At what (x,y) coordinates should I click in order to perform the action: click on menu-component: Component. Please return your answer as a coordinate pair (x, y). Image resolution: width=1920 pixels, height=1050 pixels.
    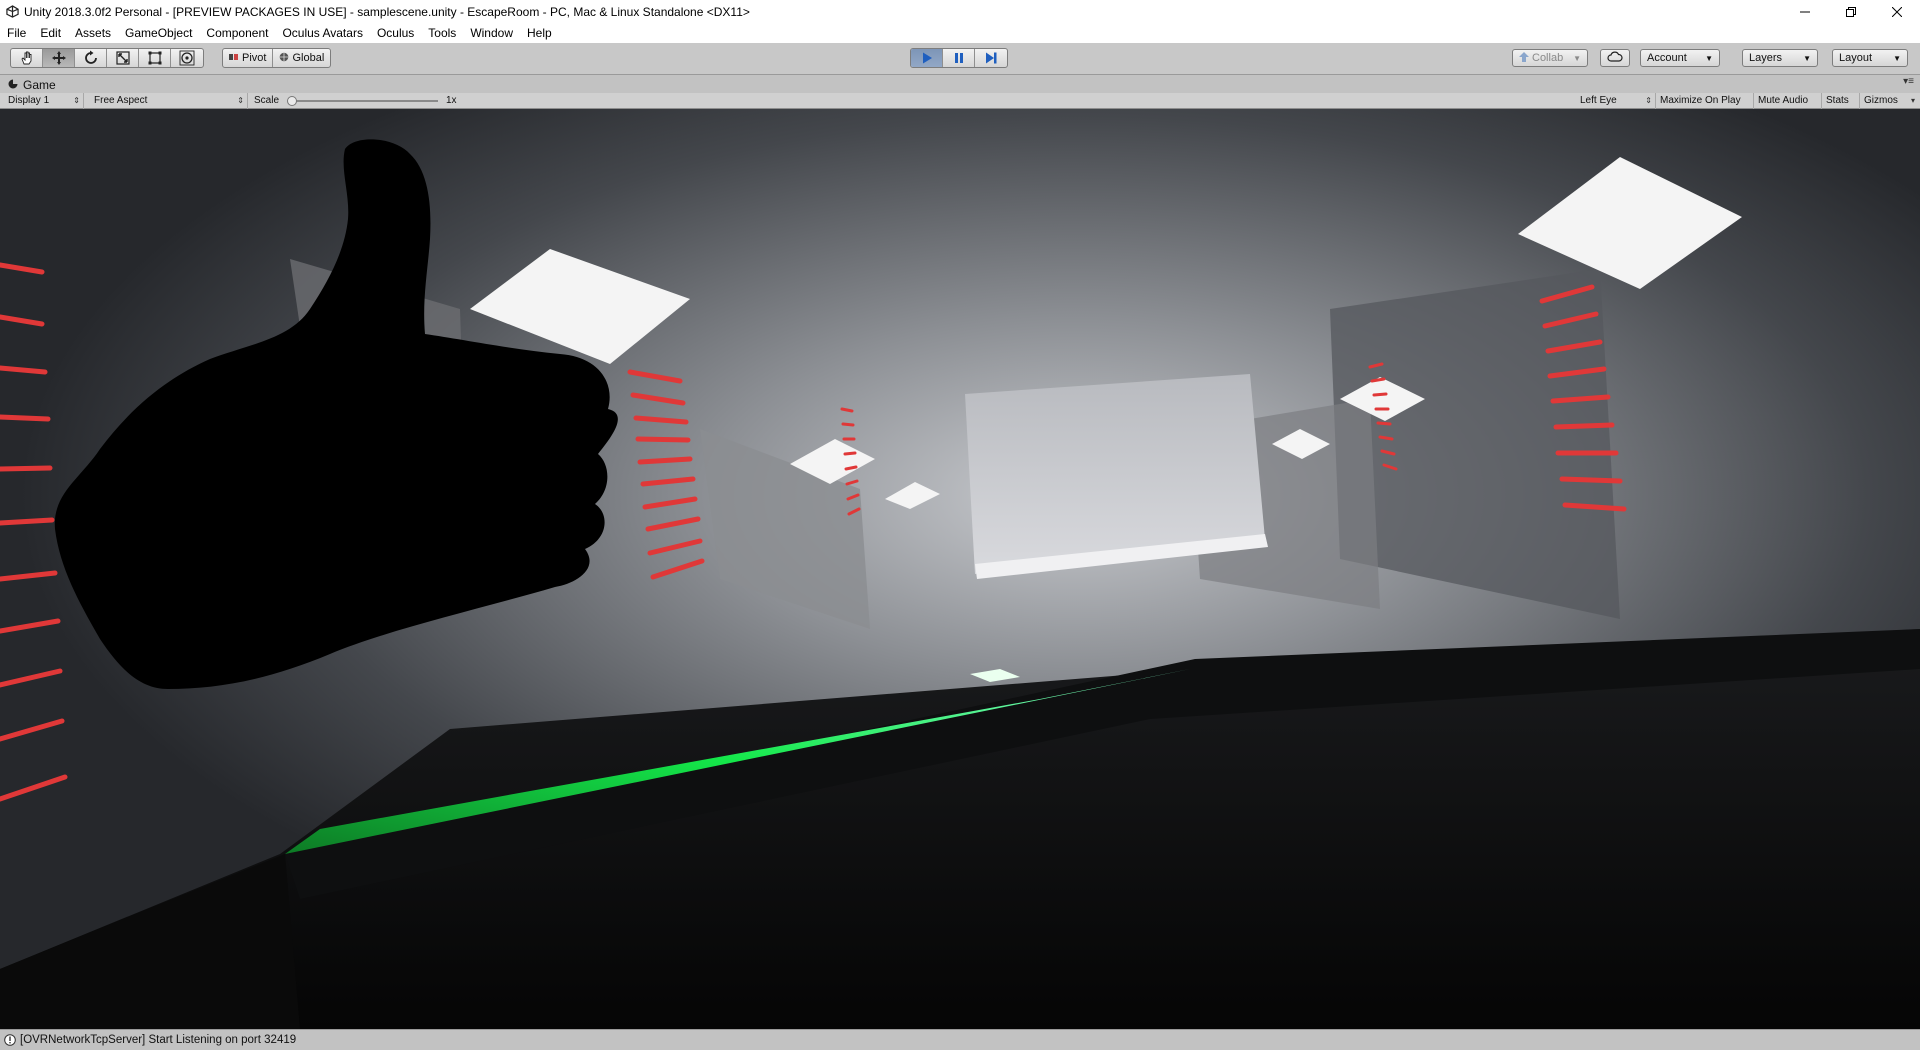
    Looking at the image, I should click on (237, 33).